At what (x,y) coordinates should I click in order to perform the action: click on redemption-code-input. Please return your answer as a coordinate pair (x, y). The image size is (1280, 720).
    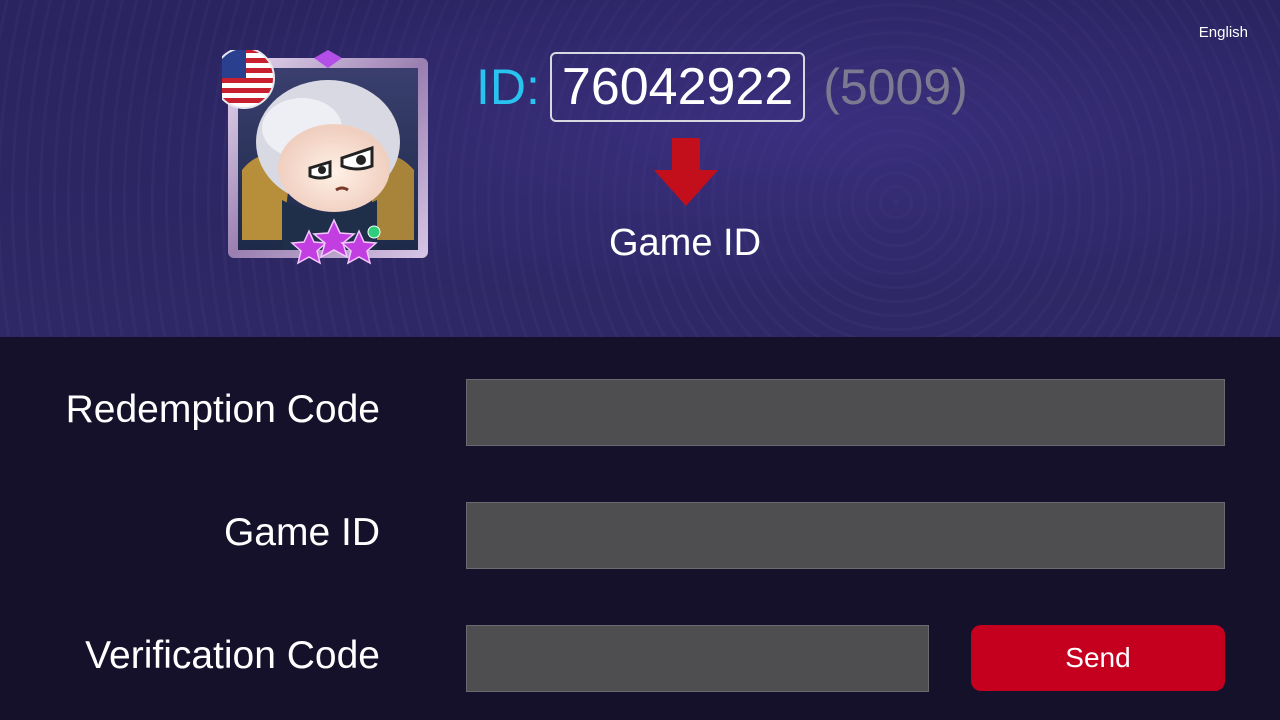
    Looking at the image, I should click on (845, 412).